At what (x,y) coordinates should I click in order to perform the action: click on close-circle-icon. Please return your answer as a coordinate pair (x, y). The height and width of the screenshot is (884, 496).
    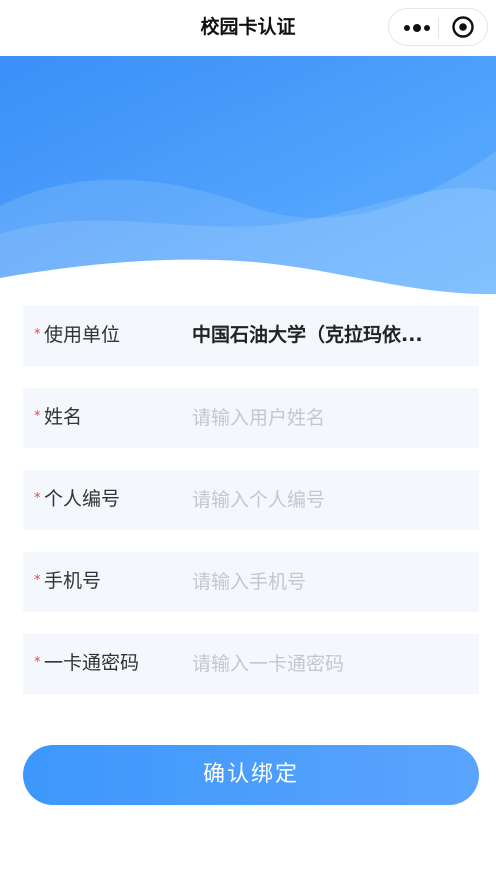
    Looking at the image, I should click on (463, 27).